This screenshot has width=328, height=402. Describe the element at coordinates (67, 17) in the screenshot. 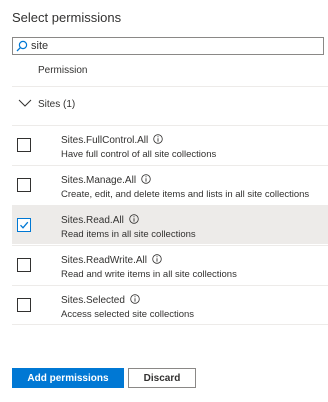

I see `panel-title: Select permissions` at that location.